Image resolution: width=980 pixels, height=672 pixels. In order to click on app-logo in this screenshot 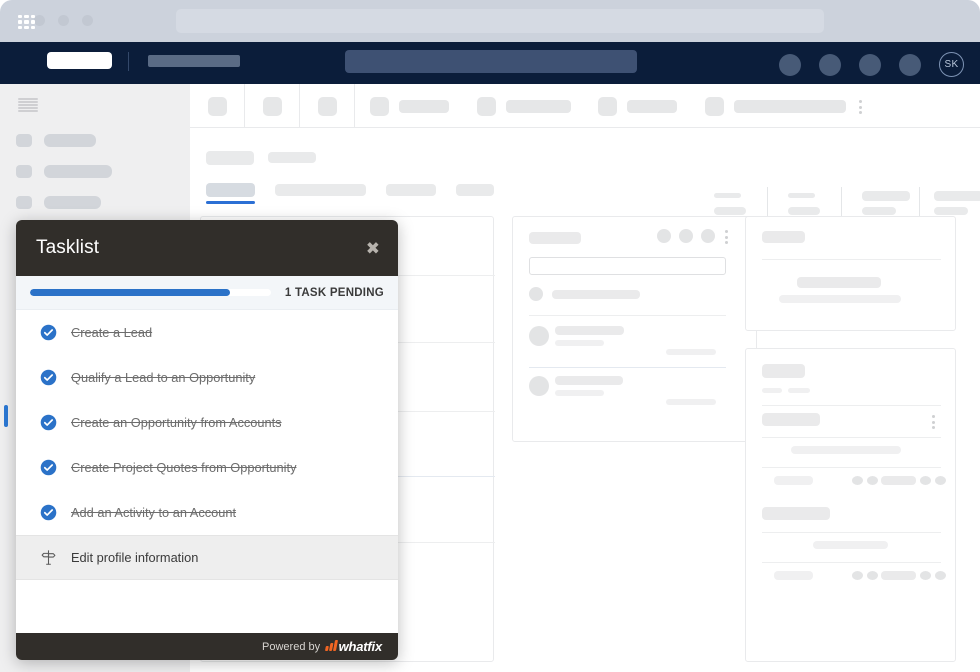, I will do `click(79, 60)`.